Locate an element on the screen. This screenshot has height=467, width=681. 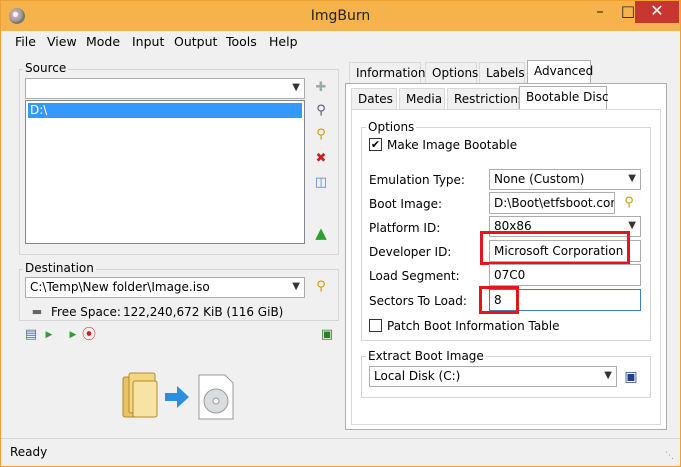
play-icon: ▶ is located at coordinates (49, 335).